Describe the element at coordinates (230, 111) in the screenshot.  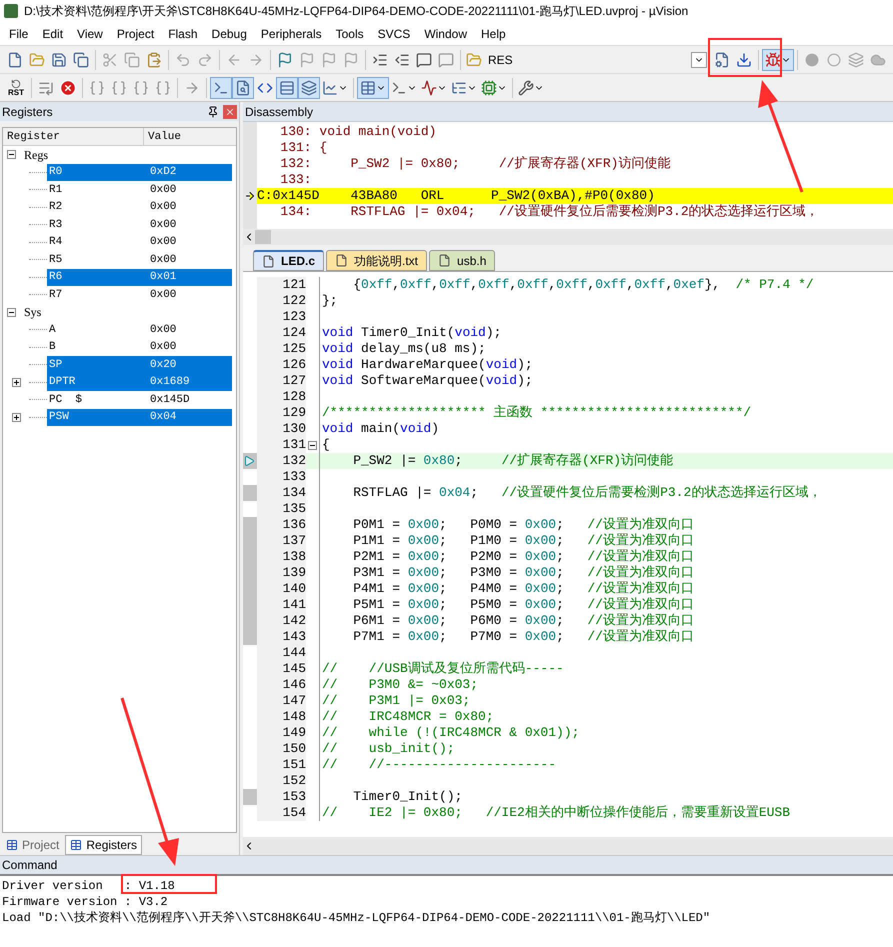
I see `close-button` at that location.